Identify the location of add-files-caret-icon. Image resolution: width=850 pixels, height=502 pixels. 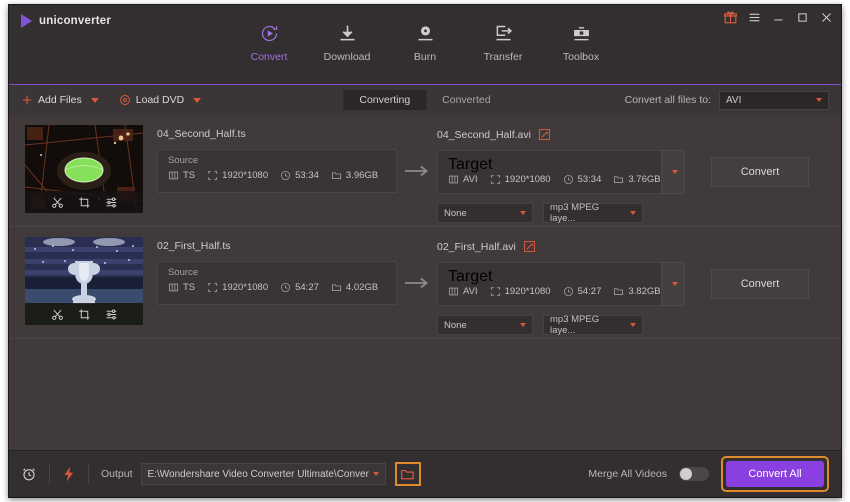
(94, 100).